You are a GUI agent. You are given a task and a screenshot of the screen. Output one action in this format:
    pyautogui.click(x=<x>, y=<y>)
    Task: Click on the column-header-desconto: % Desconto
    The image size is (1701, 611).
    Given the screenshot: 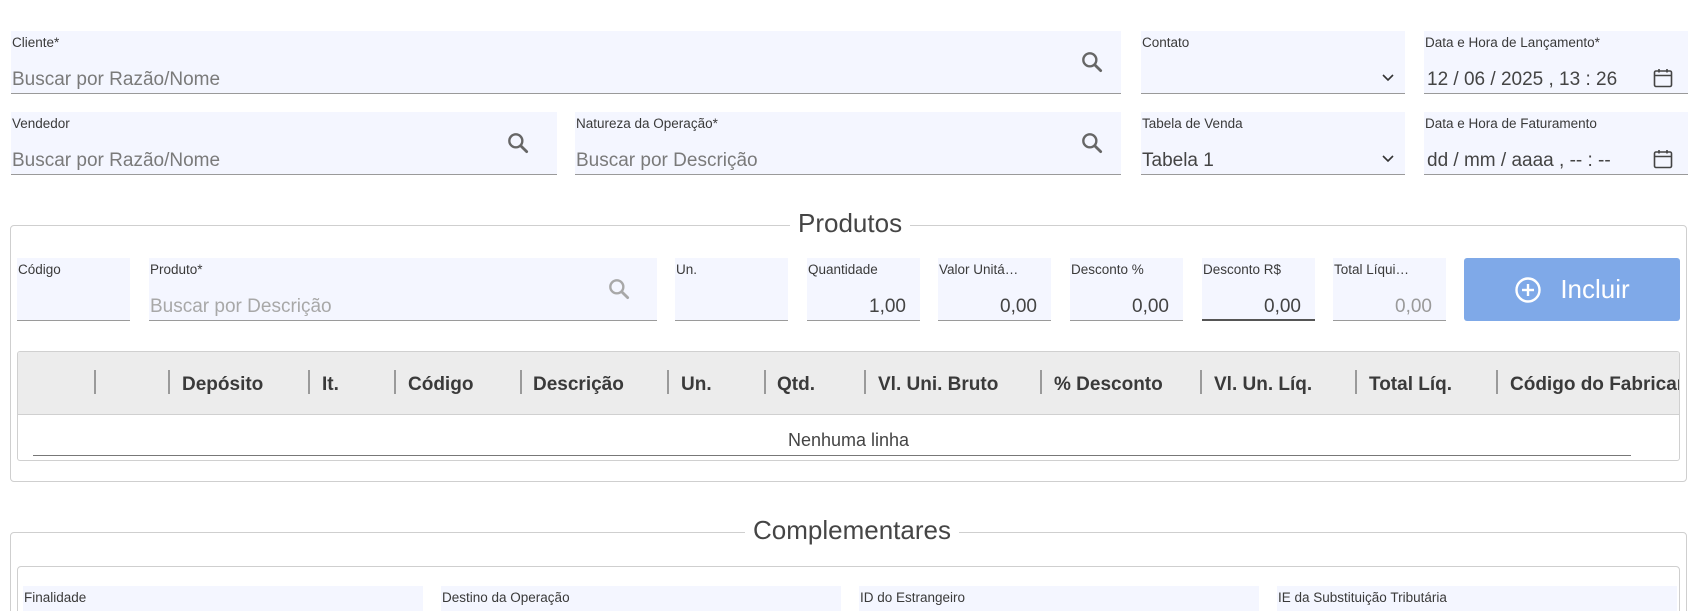 What is the action you would take?
    pyautogui.click(x=1108, y=385)
    